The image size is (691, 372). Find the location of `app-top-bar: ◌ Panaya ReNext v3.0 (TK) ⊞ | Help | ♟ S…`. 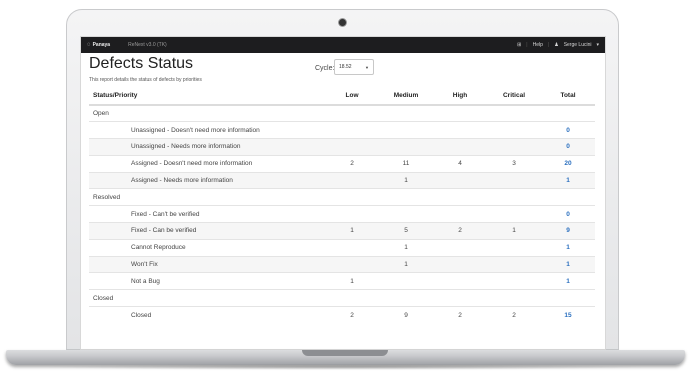

app-top-bar: ◌ Panaya ReNext v3.0 (TK) ⊞ | Help | ♟ S… is located at coordinates (343, 45).